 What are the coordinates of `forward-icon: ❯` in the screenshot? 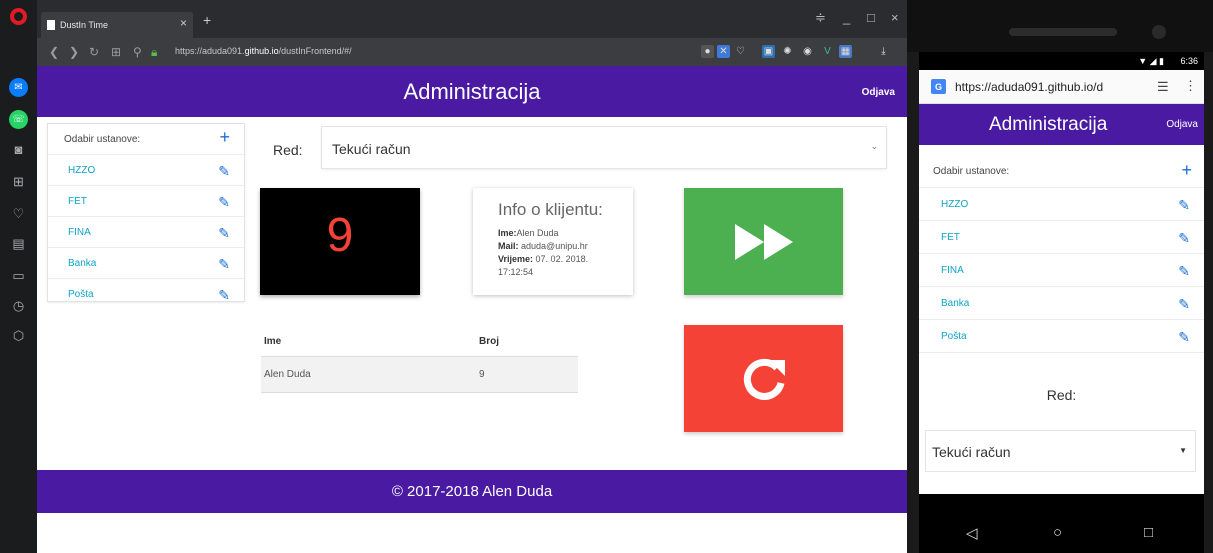 It's located at (74, 52).